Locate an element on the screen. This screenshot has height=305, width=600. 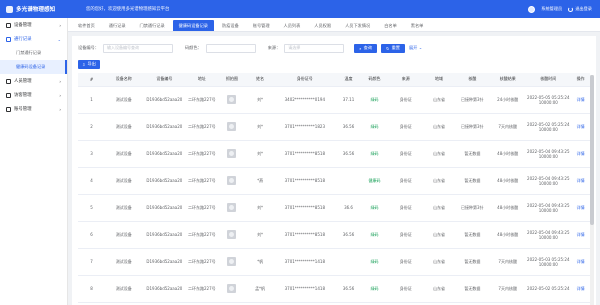
query-button: ⌕ 查询 is located at coordinates (366, 48).